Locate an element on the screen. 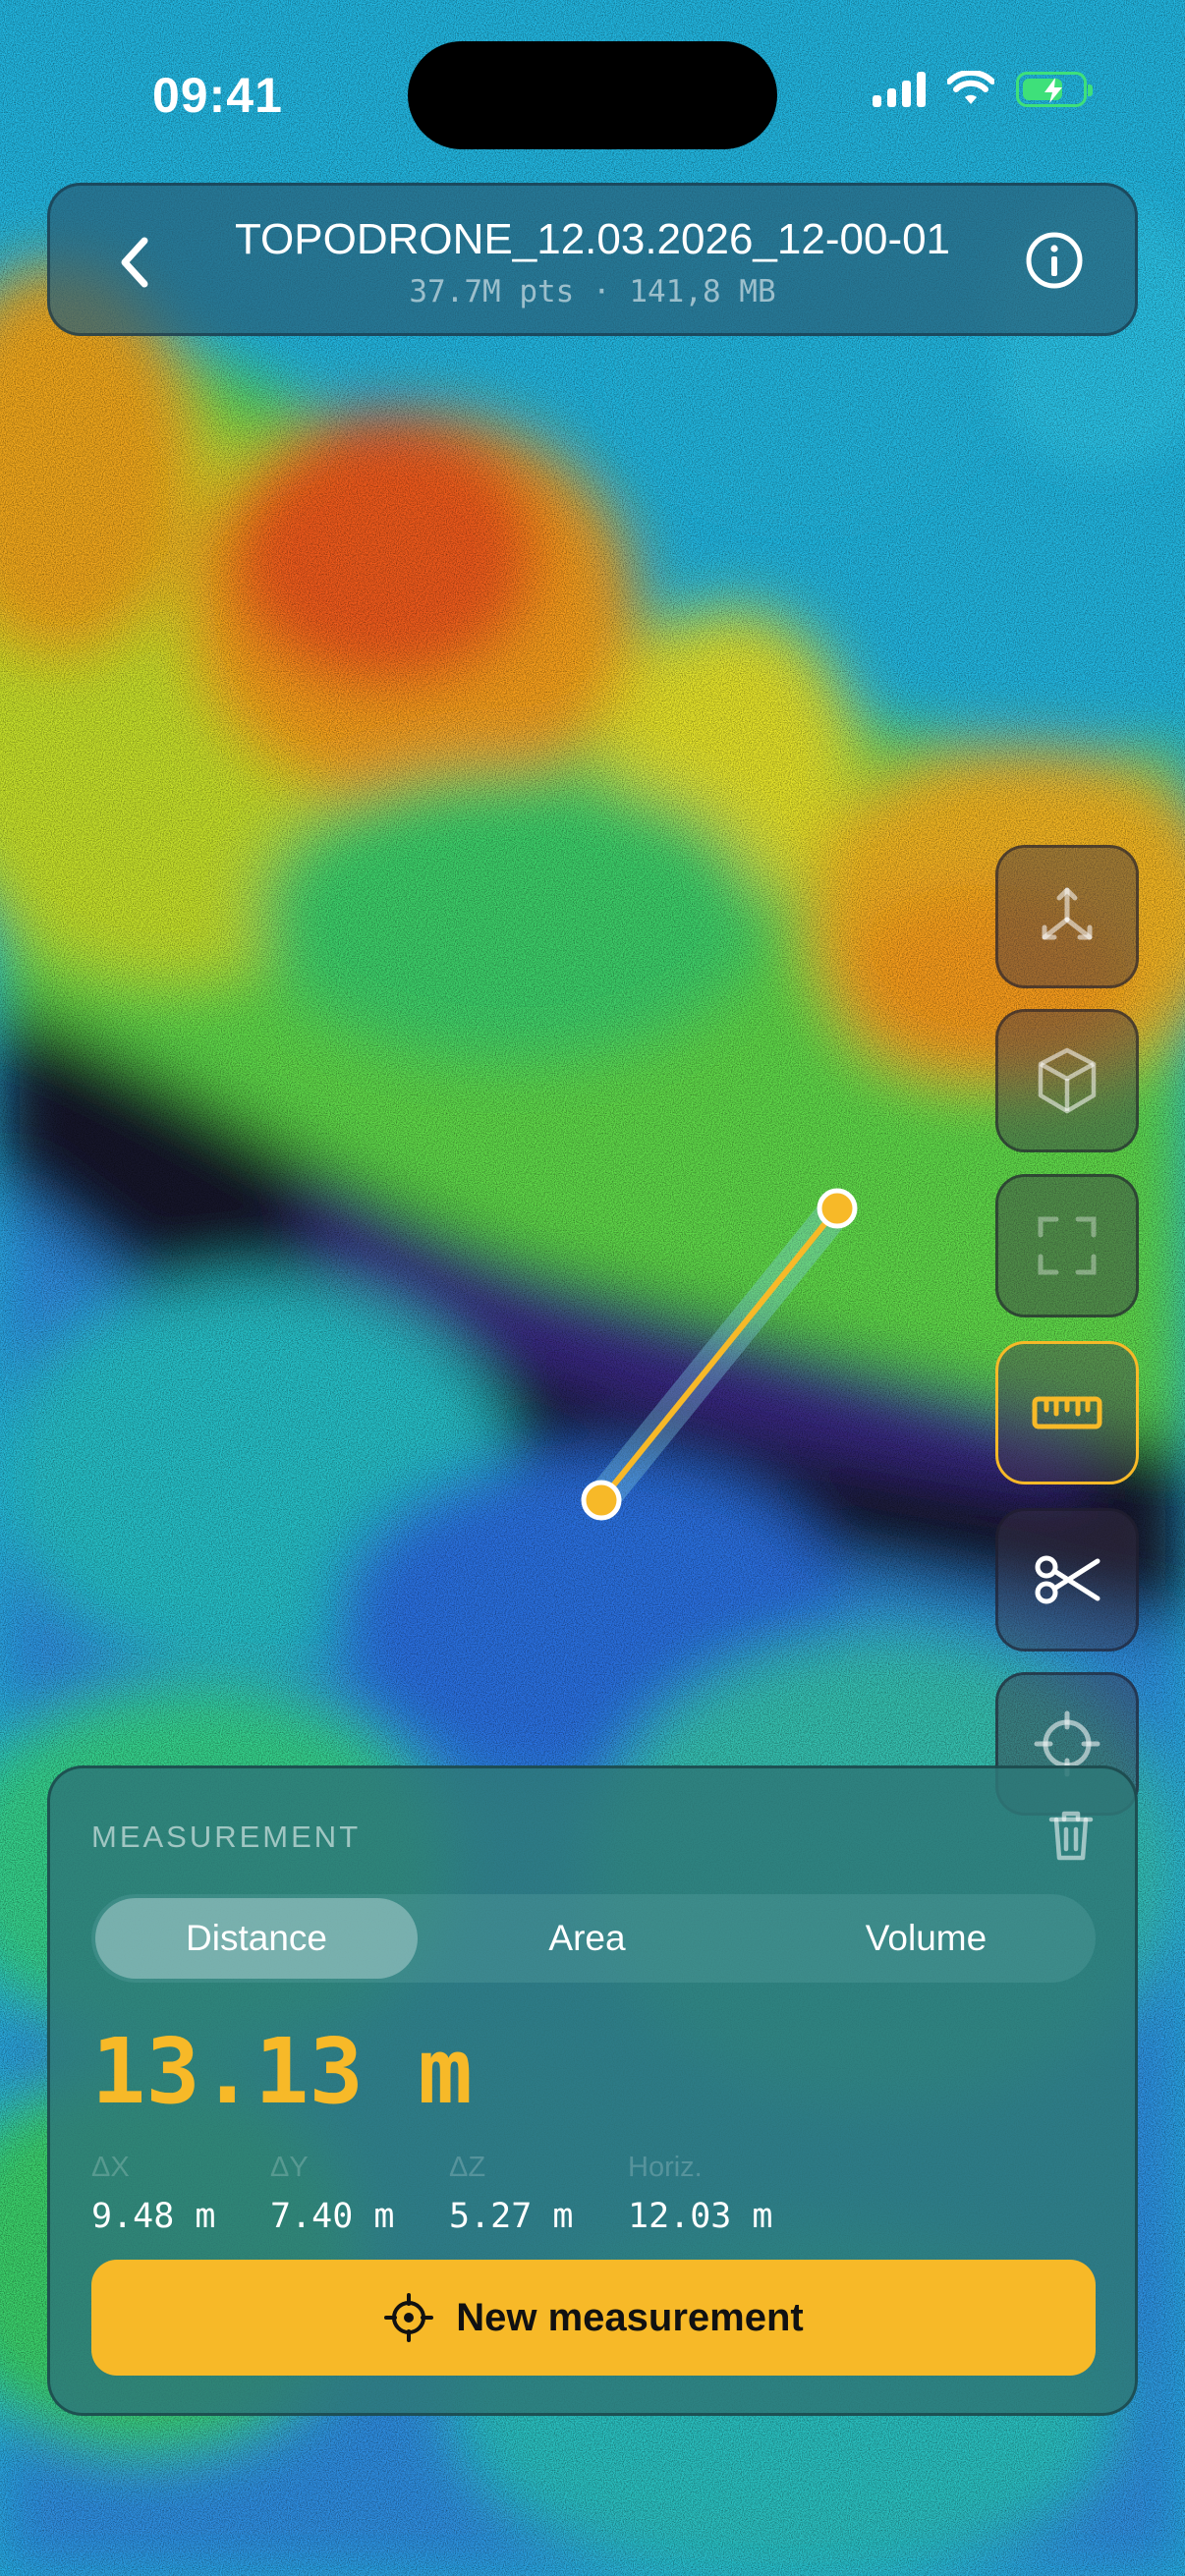  cube-view-button is located at coordinates (1067, 1080).